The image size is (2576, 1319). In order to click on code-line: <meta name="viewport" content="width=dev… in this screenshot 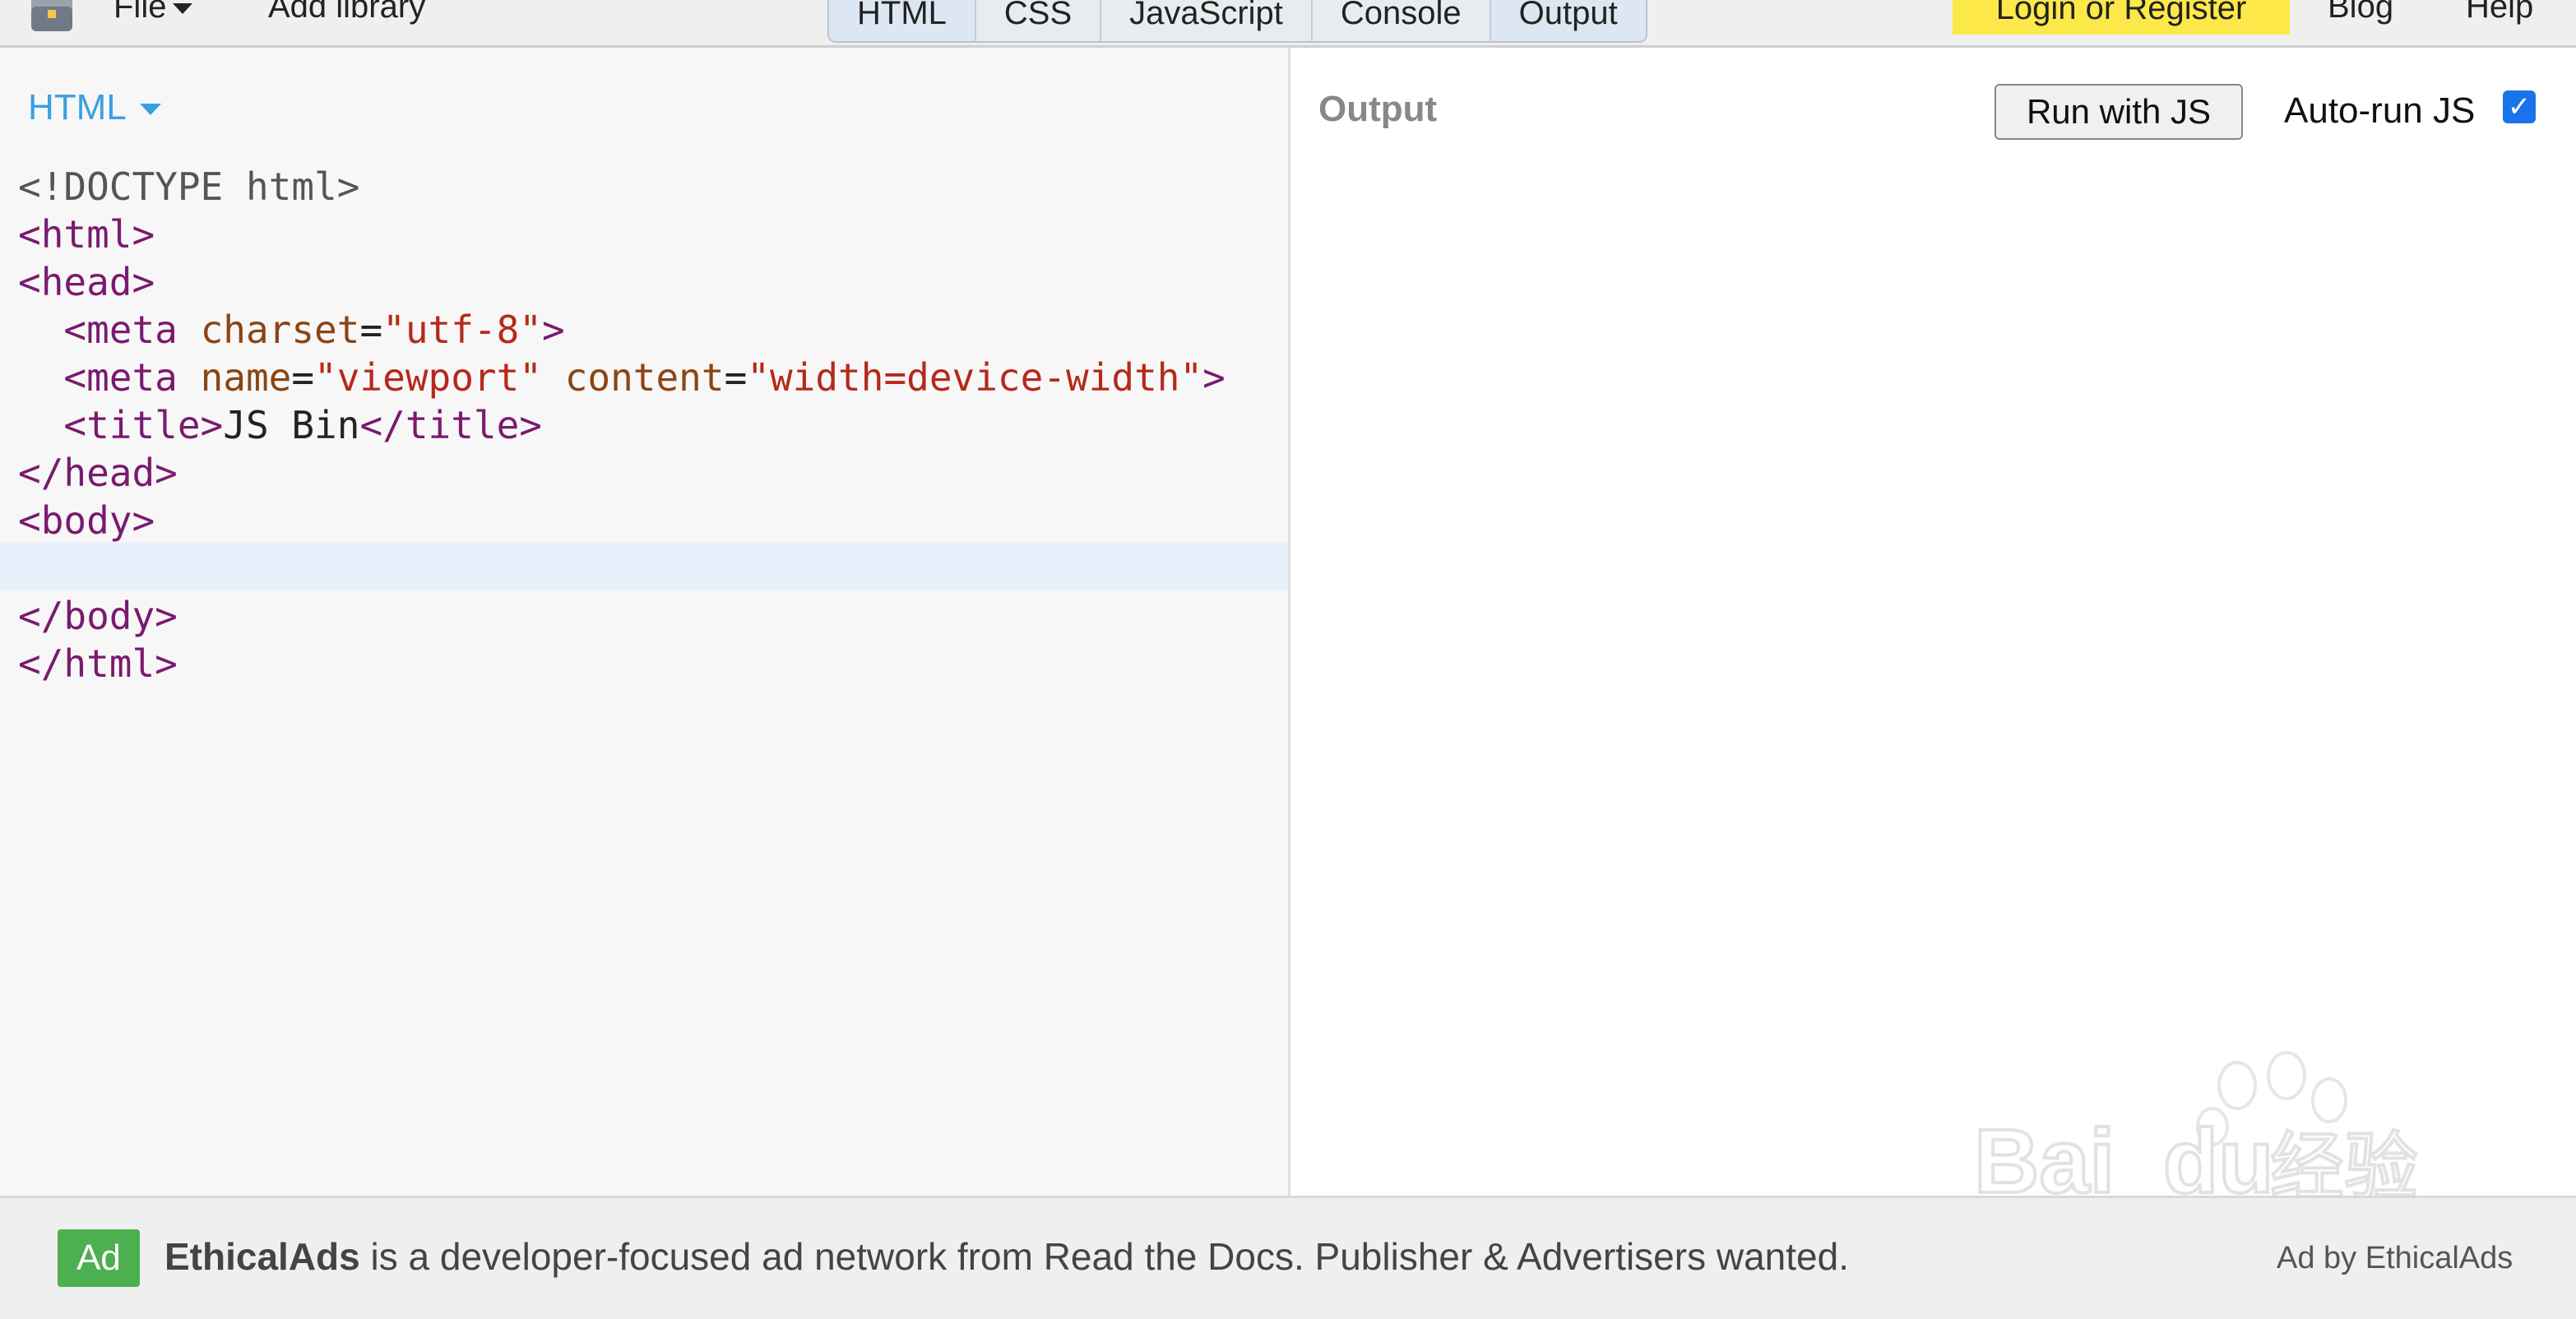, I will do `click(622, 377)`.